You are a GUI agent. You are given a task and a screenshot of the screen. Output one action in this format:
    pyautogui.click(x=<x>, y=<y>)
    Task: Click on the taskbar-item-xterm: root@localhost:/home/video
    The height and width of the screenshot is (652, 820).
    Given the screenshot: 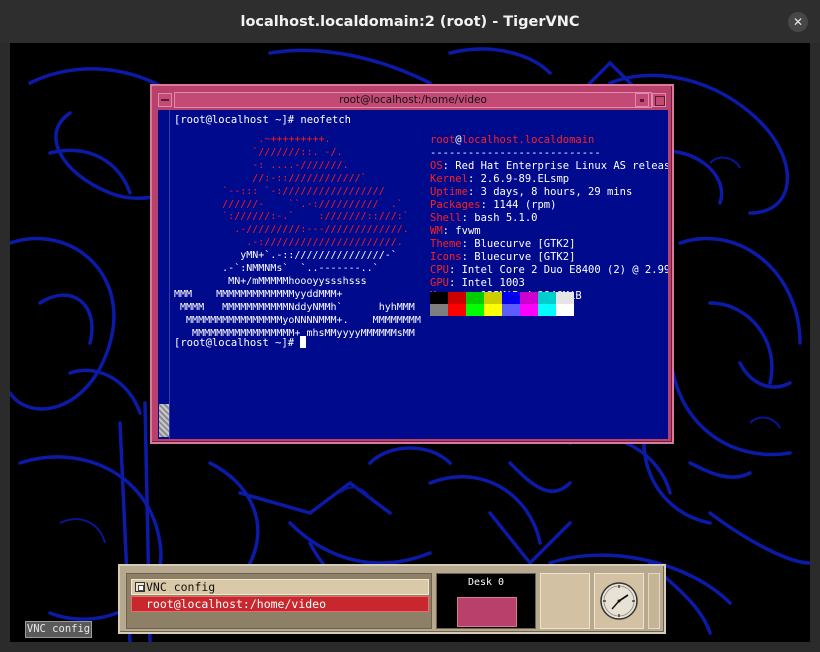 What is the action you would take?
    pyautogui.click(x=280, y=604)
    